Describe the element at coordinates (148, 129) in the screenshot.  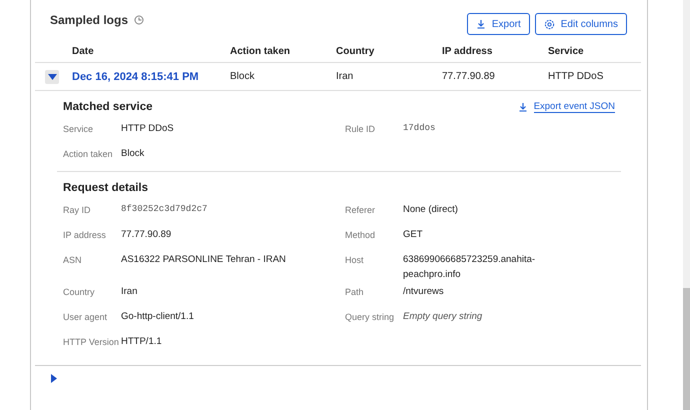
I see `field-value: HTTP DDoS` at that location.